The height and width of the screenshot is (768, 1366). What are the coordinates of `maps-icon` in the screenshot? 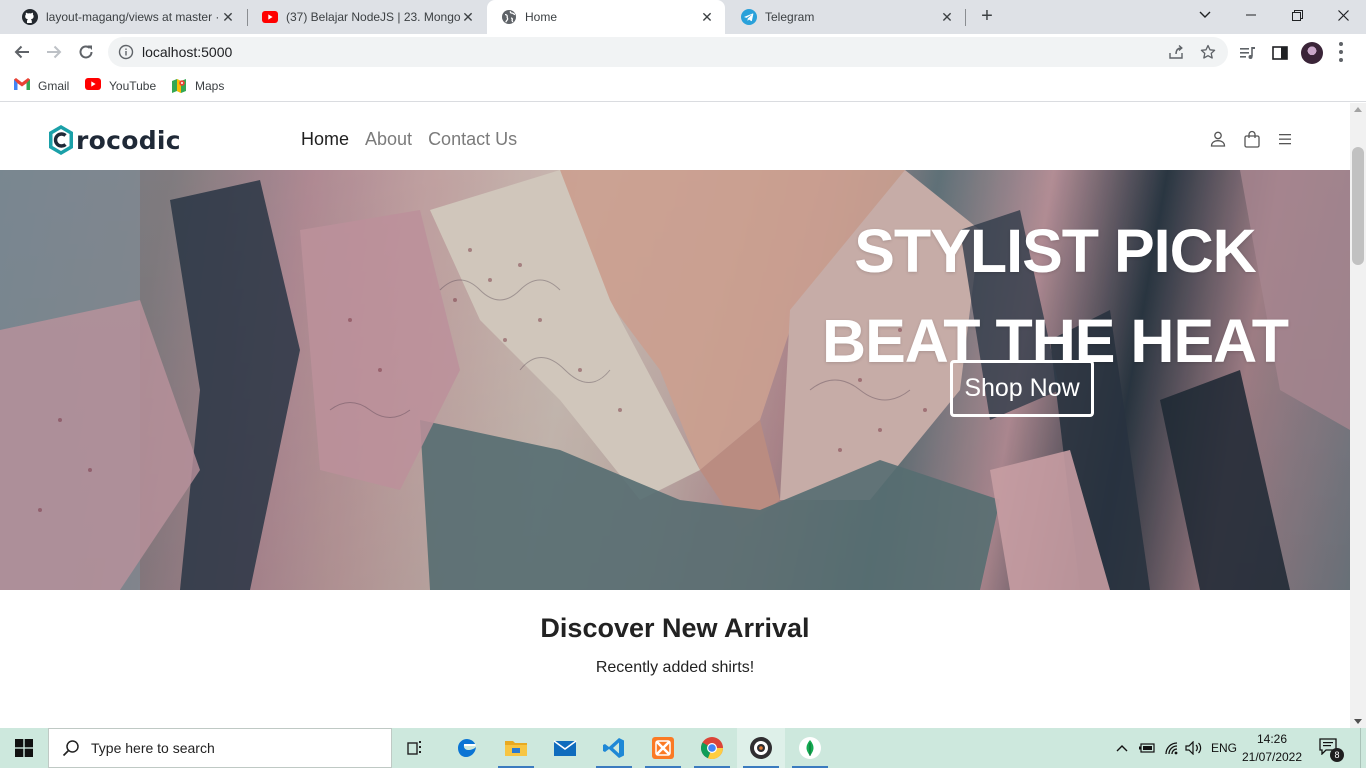 It's located at (179, 86).